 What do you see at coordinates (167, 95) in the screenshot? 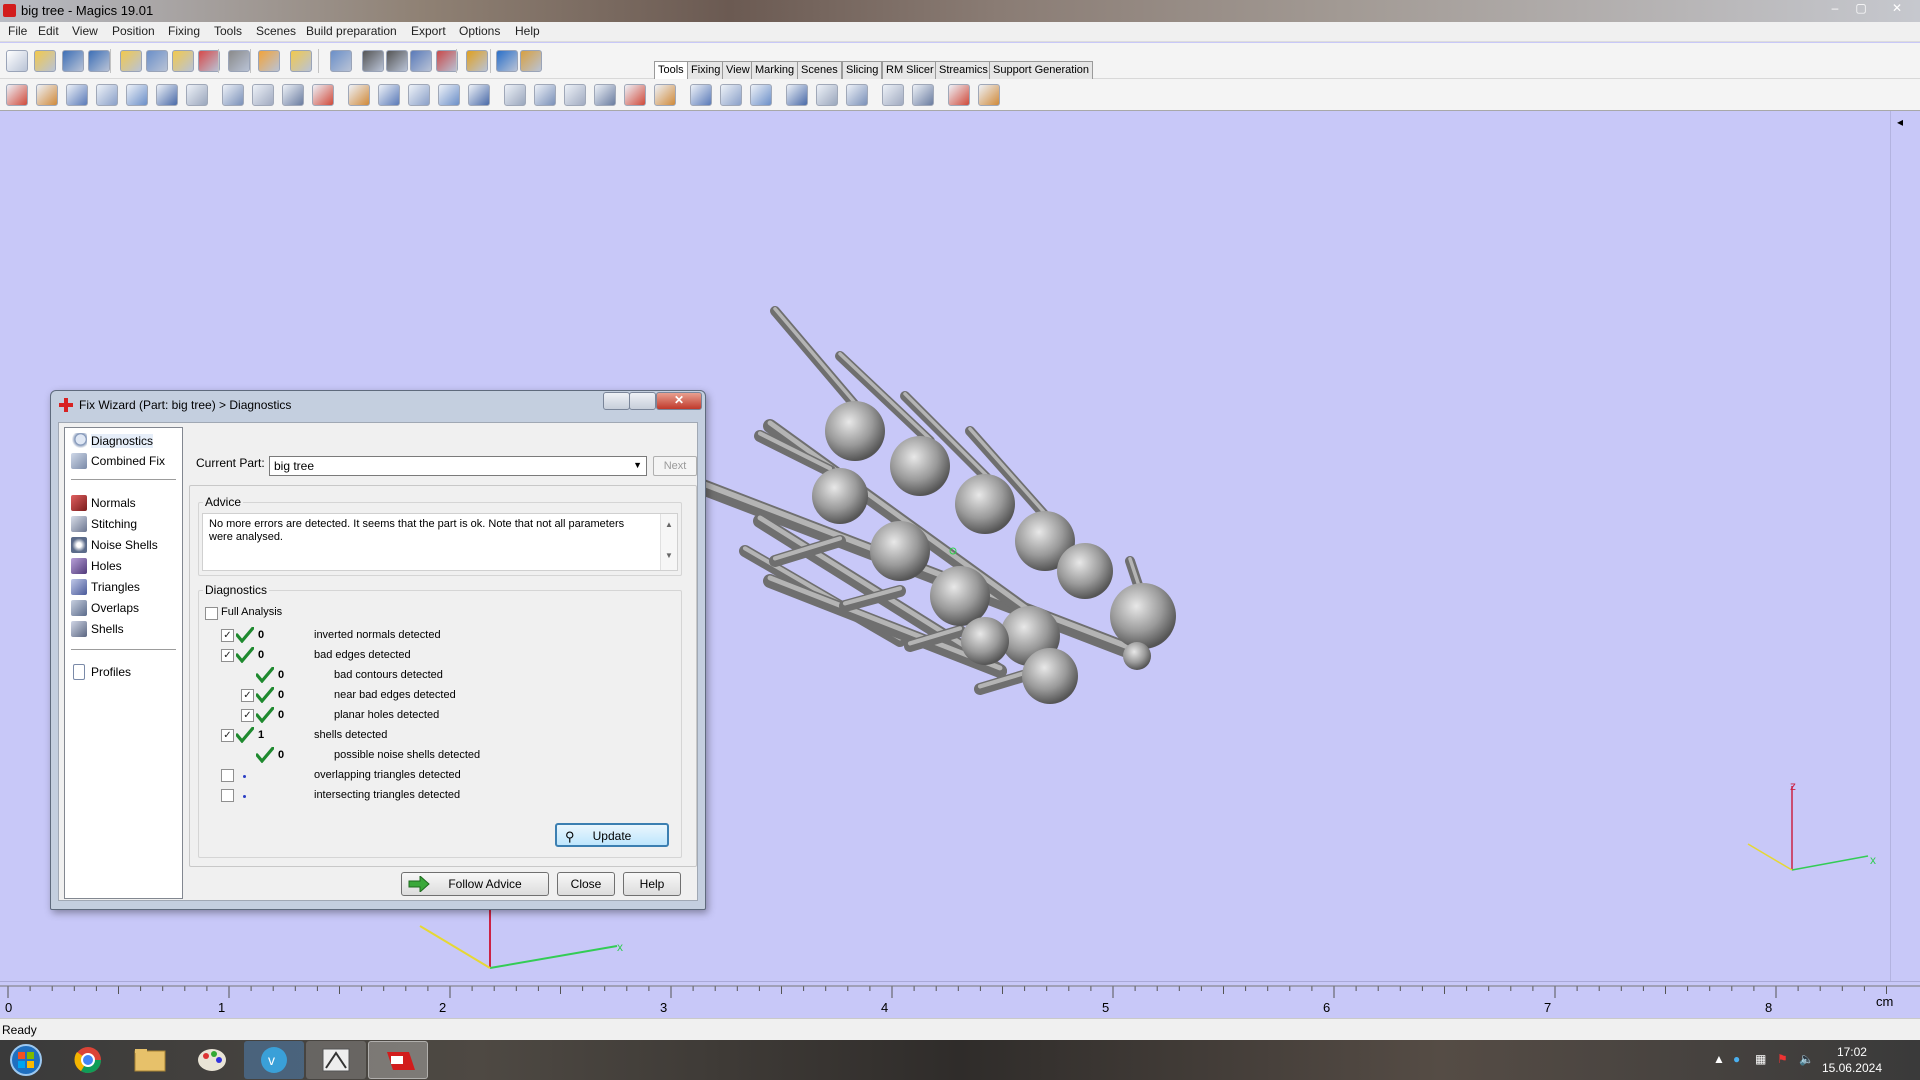
I see `duplicate-icon` at bounding box center [167, 95].